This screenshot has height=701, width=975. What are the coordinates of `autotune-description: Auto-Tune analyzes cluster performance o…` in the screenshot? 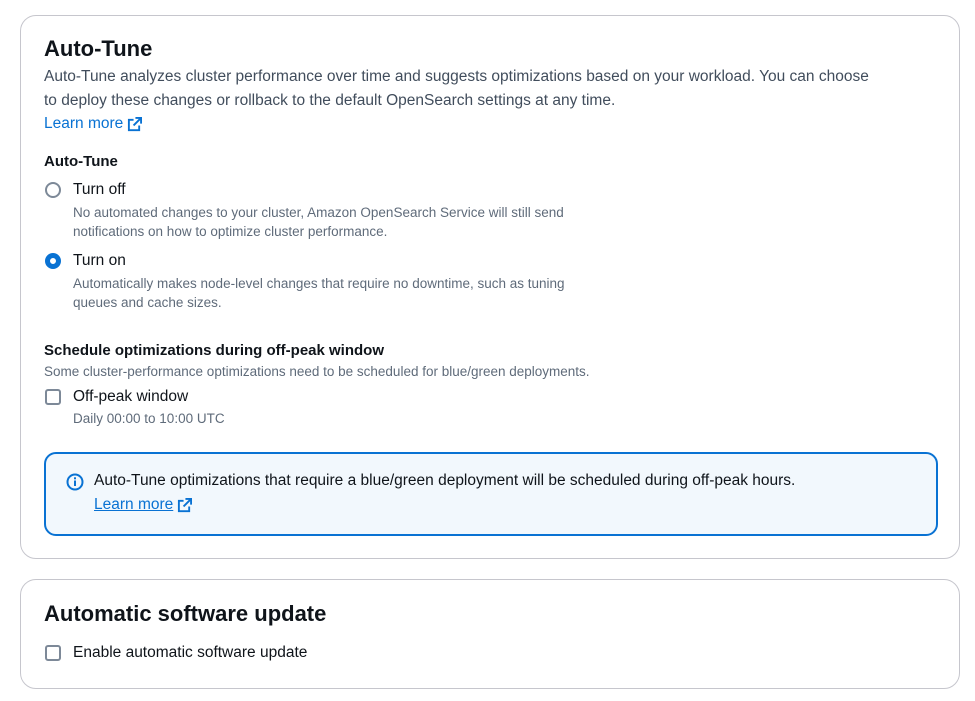 It's located at (456, 89).